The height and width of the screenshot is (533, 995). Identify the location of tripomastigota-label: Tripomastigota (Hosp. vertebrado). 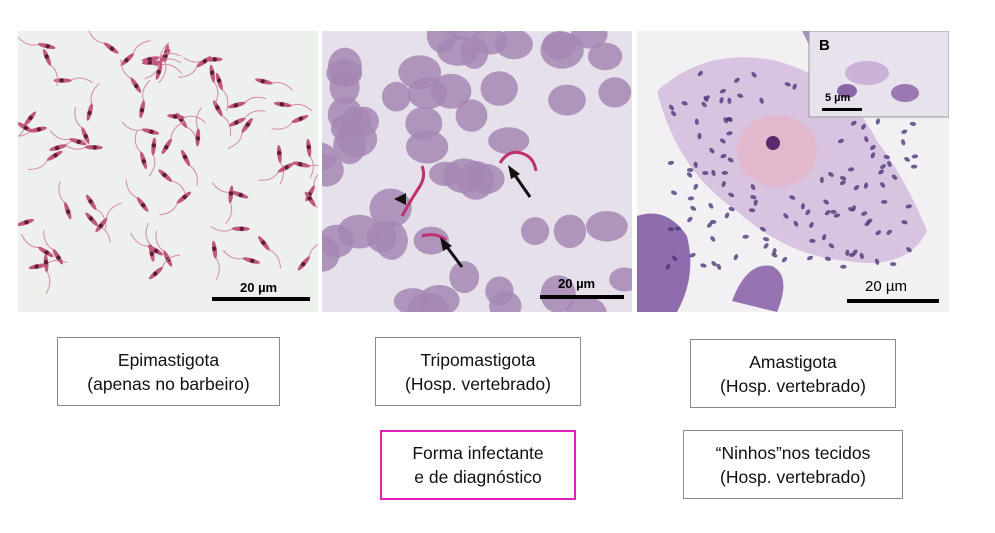
(478, 371).